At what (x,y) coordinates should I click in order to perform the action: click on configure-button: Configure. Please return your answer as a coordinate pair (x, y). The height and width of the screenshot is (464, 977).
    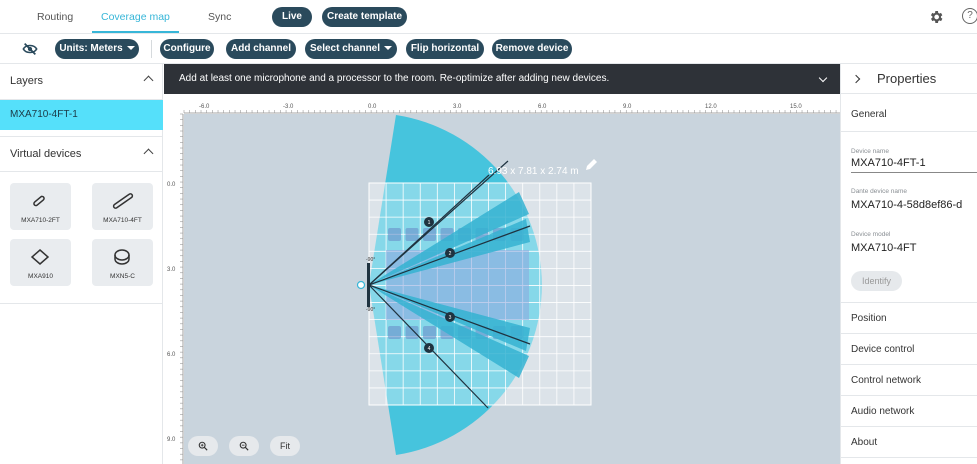
    Looking at the image, I should click on (187, 49).